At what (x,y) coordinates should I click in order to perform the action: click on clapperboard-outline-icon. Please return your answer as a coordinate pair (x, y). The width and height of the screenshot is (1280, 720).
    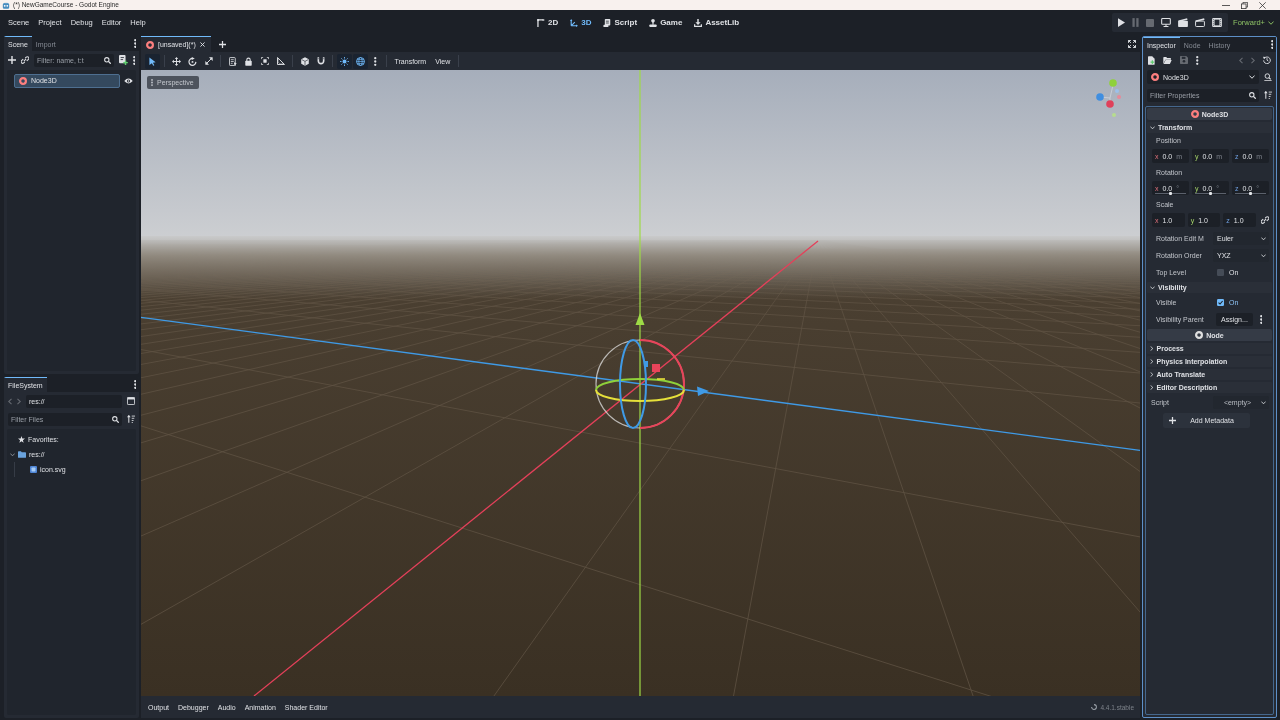
    Looking at the image, I should click on (1200, 22).